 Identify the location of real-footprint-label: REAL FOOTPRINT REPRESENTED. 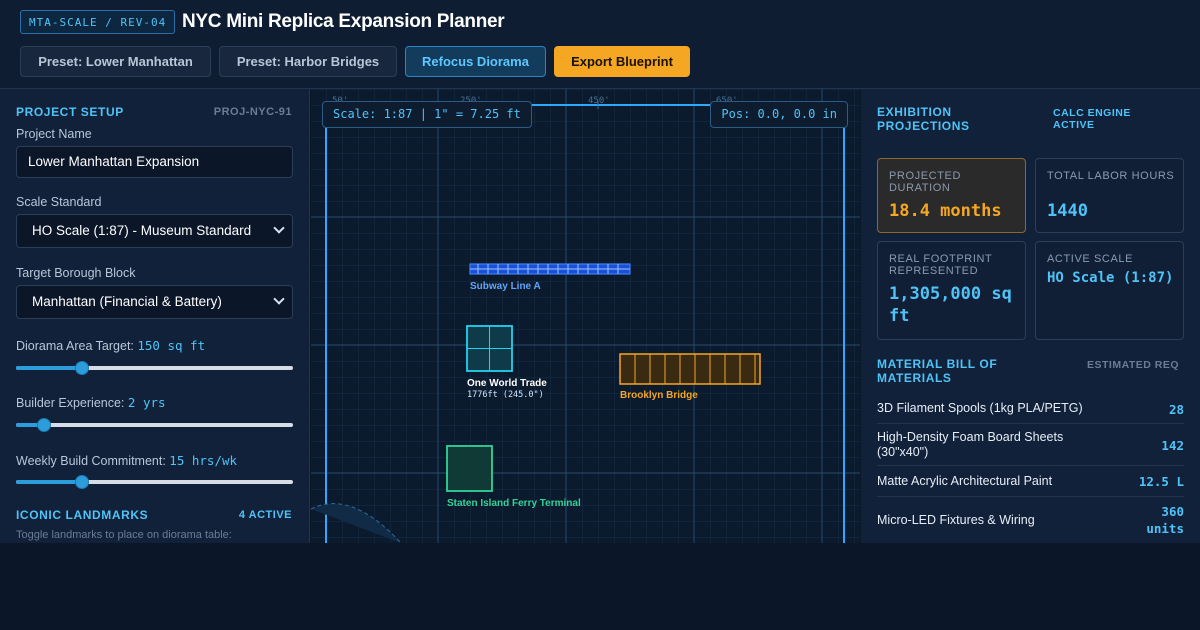
(941, 265).